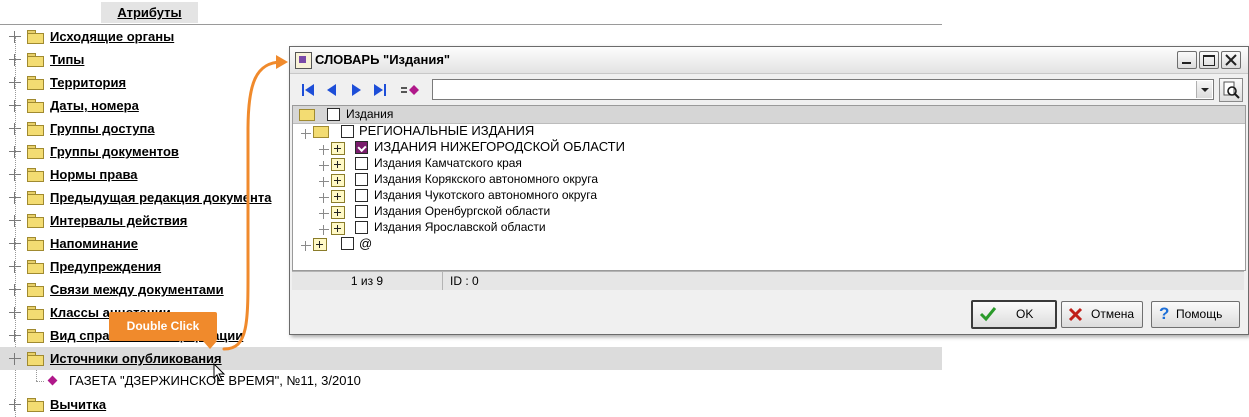 This screenshot has height=417, width=1249. I want to click on last-icon, so click(380, 90).